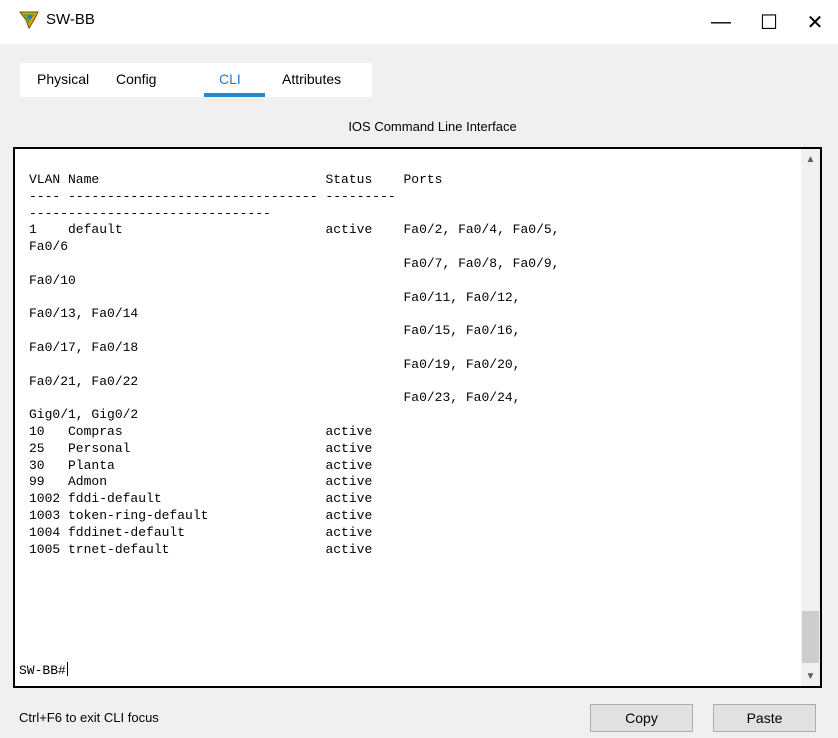 The image size is (838, 738). What do you see at coordinates (294, 230) in the screenshot?
I see `terminal-line: 1 default active Fa0/2, Fa0/4, Fa0/5,` at bounding box center [294, 230].